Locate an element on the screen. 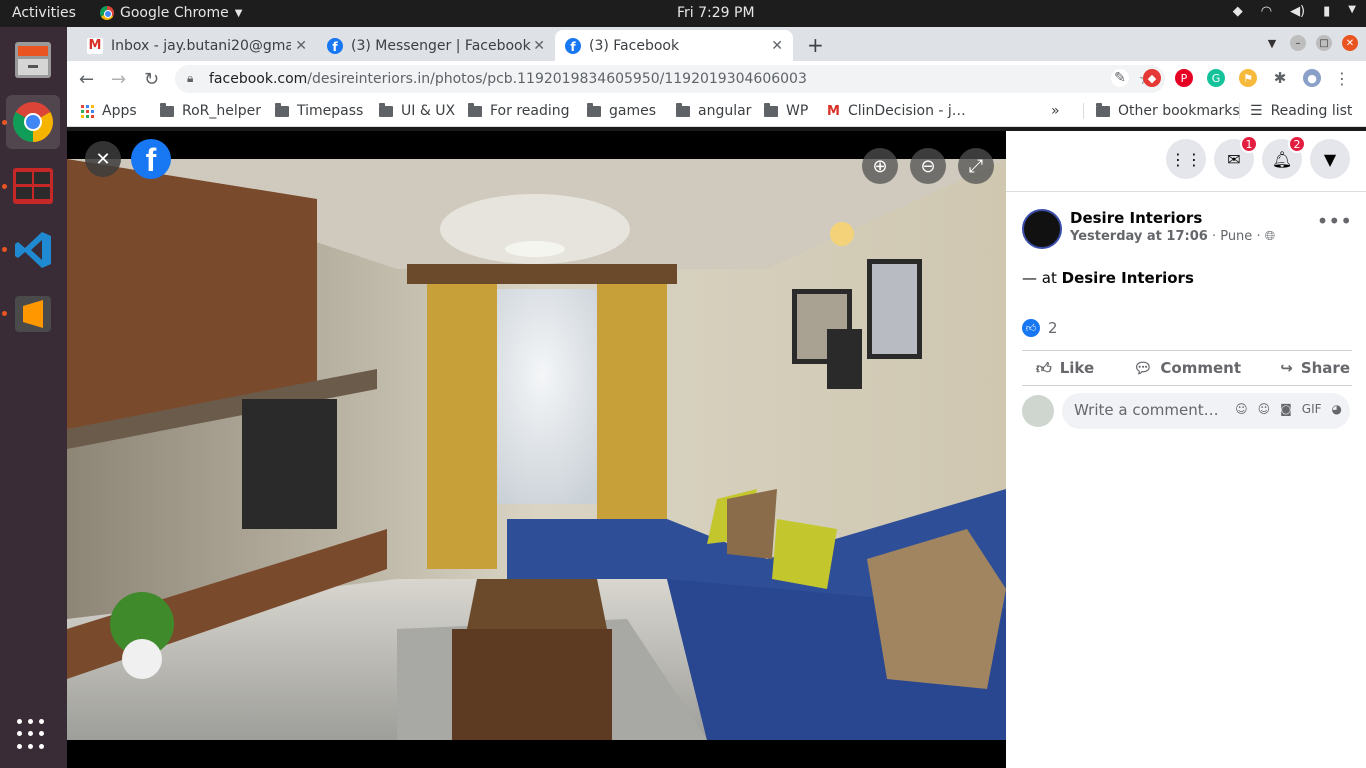  facebook-logo: f is located at coordinates (151, 159).